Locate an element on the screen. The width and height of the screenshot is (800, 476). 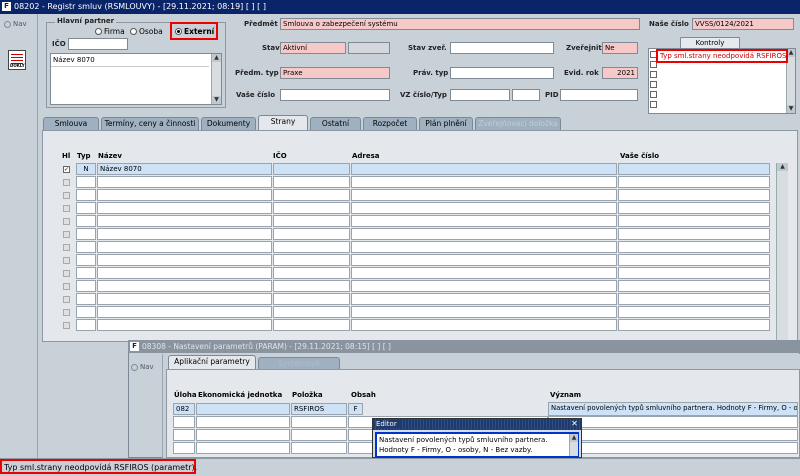
editor-scrollbar: ▲ is located at coordinates (573, 445).